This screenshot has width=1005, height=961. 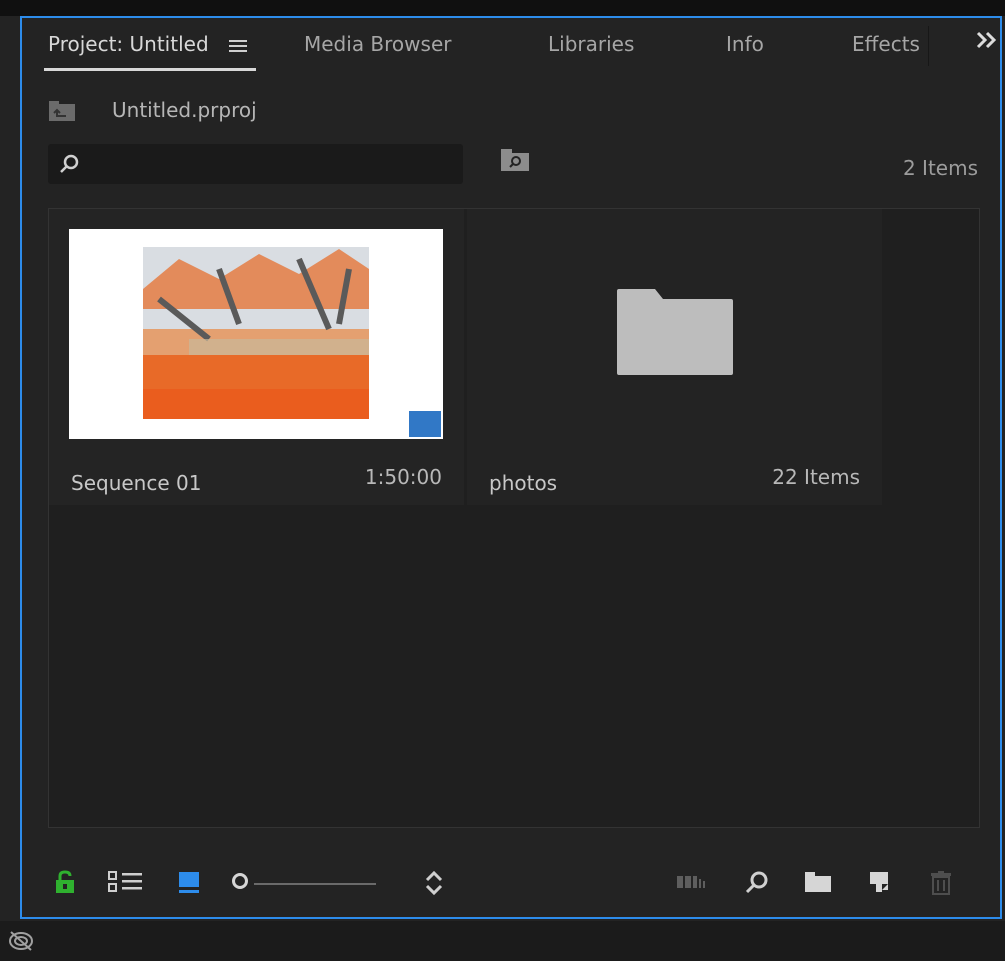 I want to click on bottom-toolbar, so click(x=511, y=883).